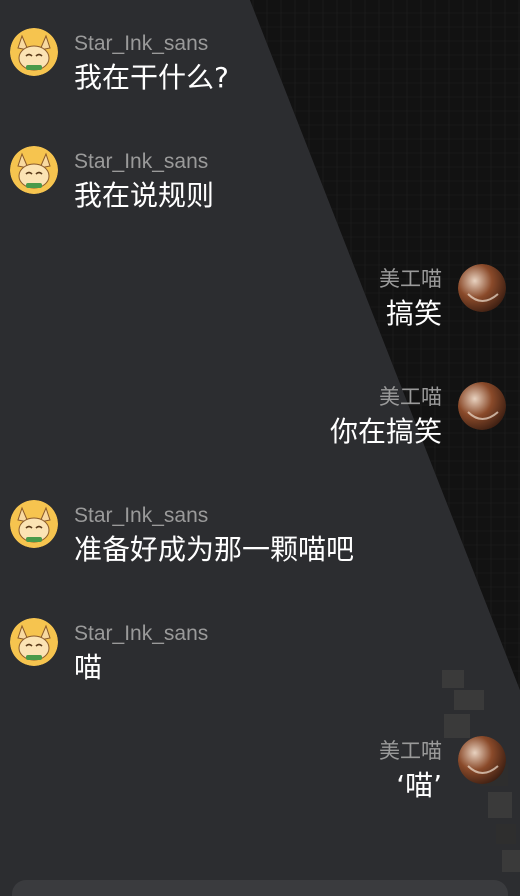 This screenshot has width=520, height=896. I want to click on message-text: ‘喵’, so click(419, 785).